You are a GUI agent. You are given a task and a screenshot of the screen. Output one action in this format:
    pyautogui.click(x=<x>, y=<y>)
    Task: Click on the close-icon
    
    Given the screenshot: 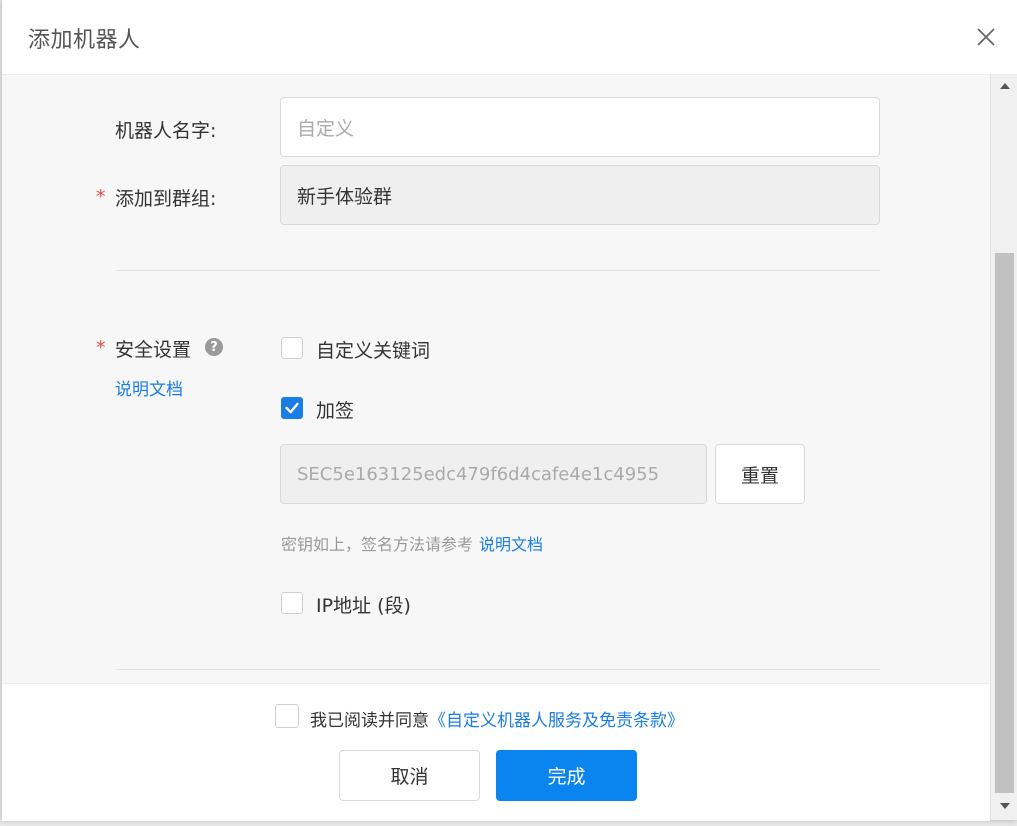 What is the action you would take?
    pyautogui.click(x=986, y=37)
    